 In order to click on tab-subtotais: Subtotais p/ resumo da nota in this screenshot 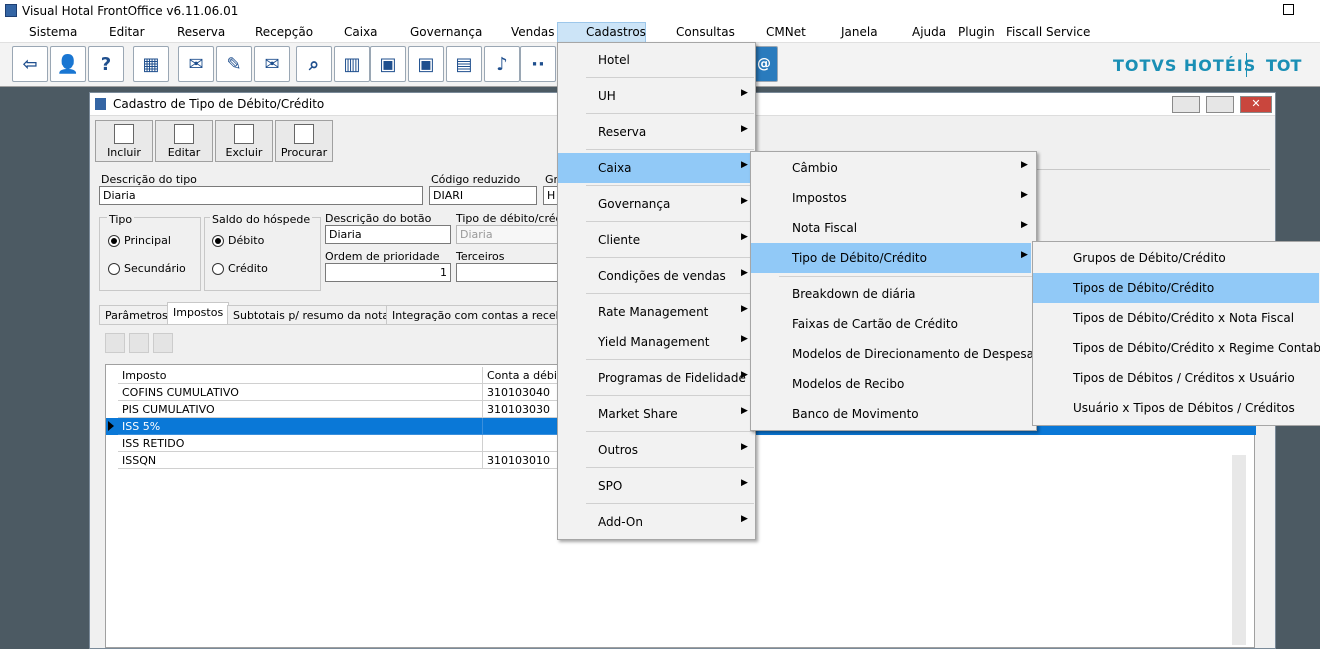, I will do `click(311, 315)`.